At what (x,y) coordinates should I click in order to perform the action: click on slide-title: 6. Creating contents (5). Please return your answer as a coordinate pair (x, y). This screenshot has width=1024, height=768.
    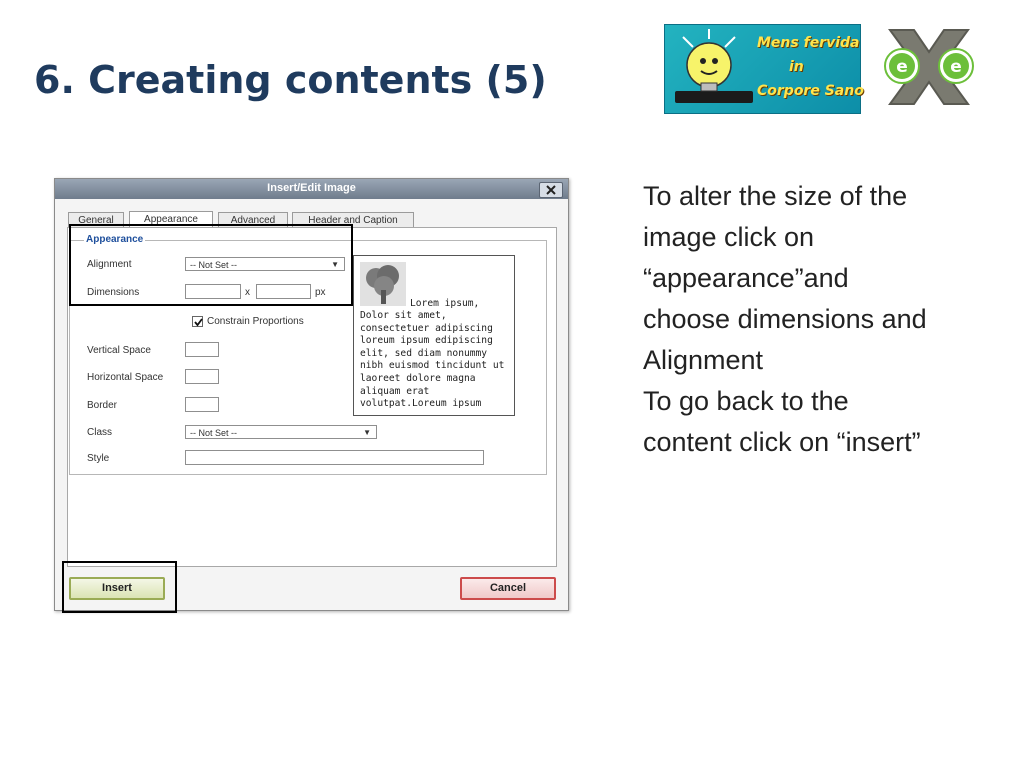
    Looking at the image, I should click on (290, 80).